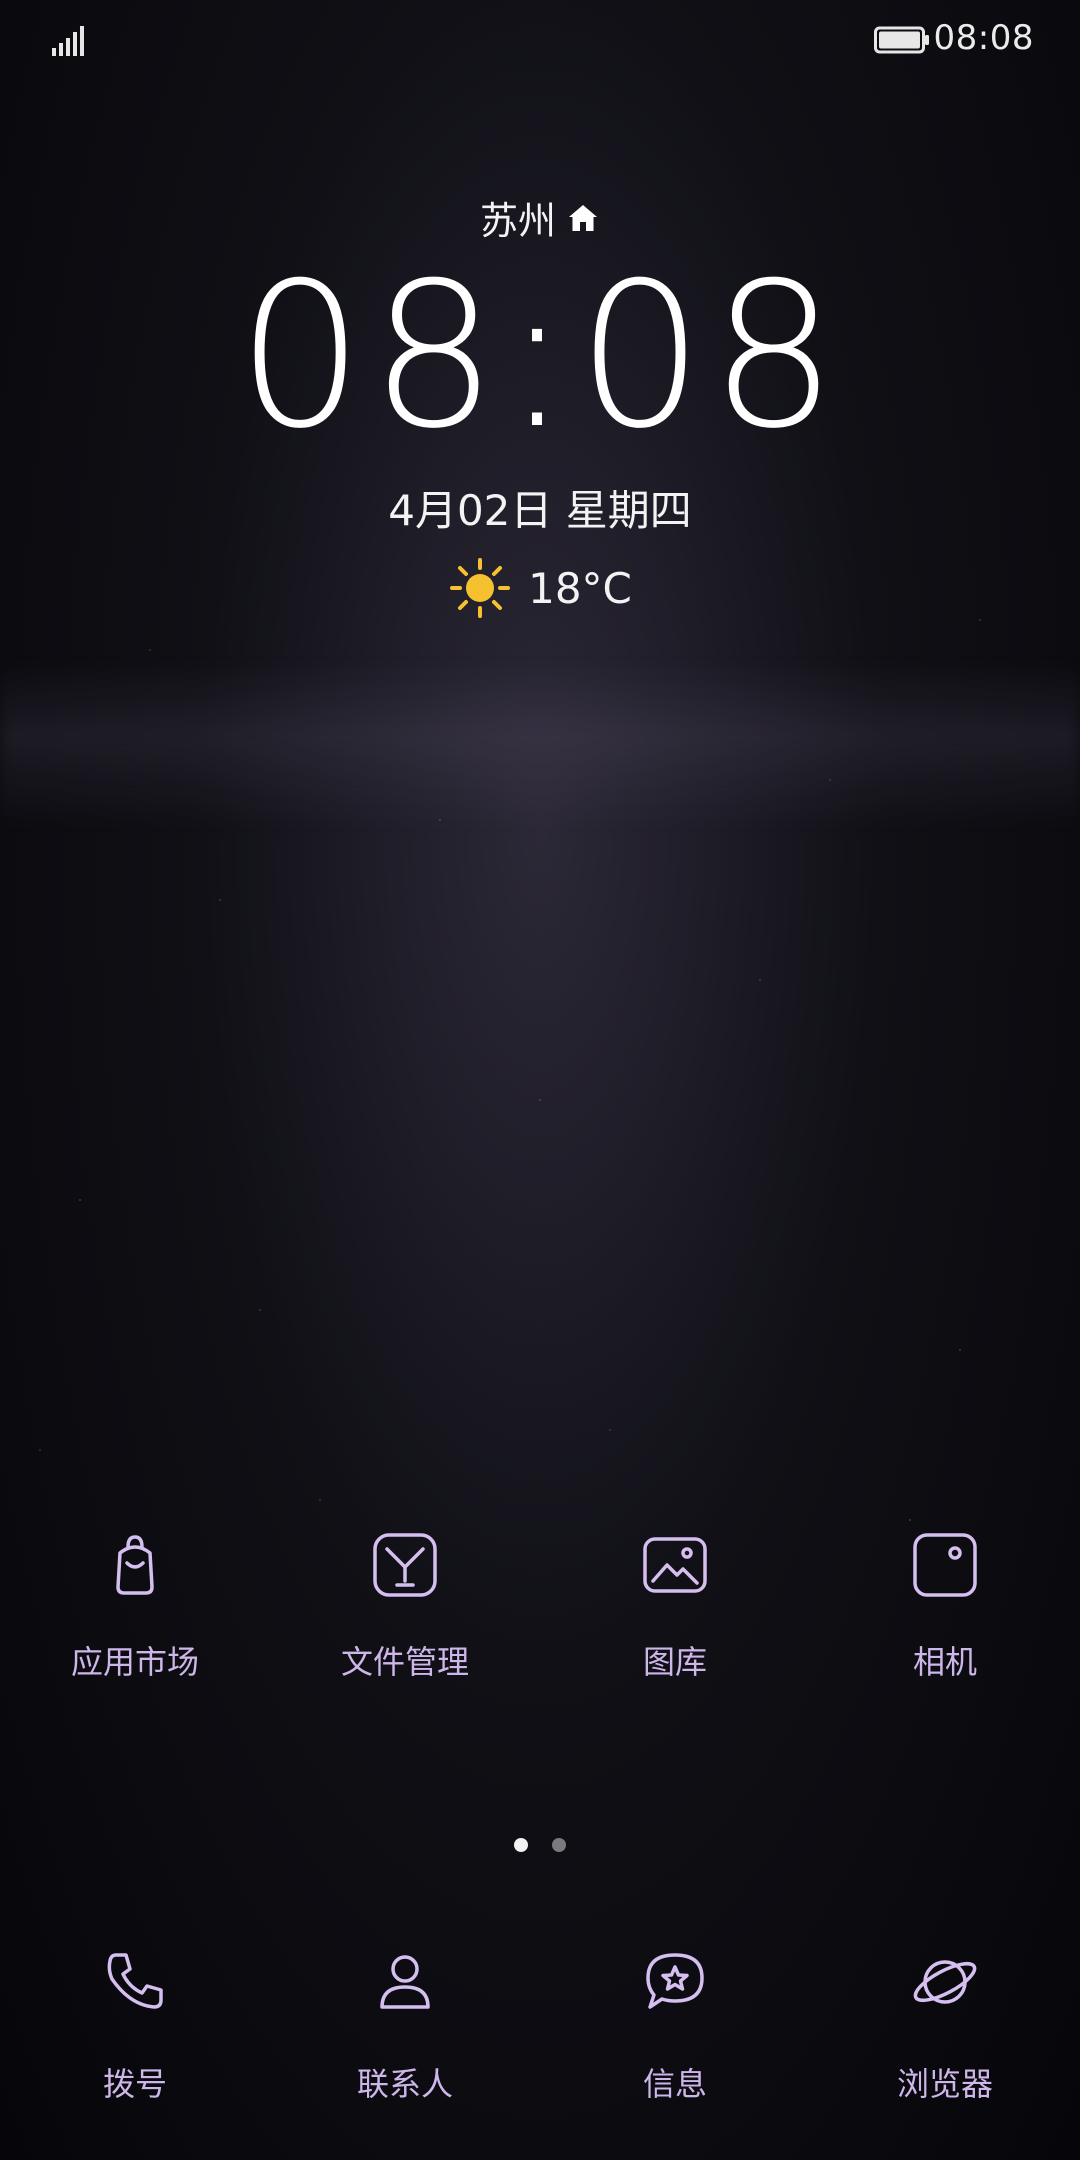 Image resolution: width=1080 pixels, height=2160 pixels. Describe the element at coordinates (983, 38) in the screenshot. I see `status-time: 08:08` at that location.